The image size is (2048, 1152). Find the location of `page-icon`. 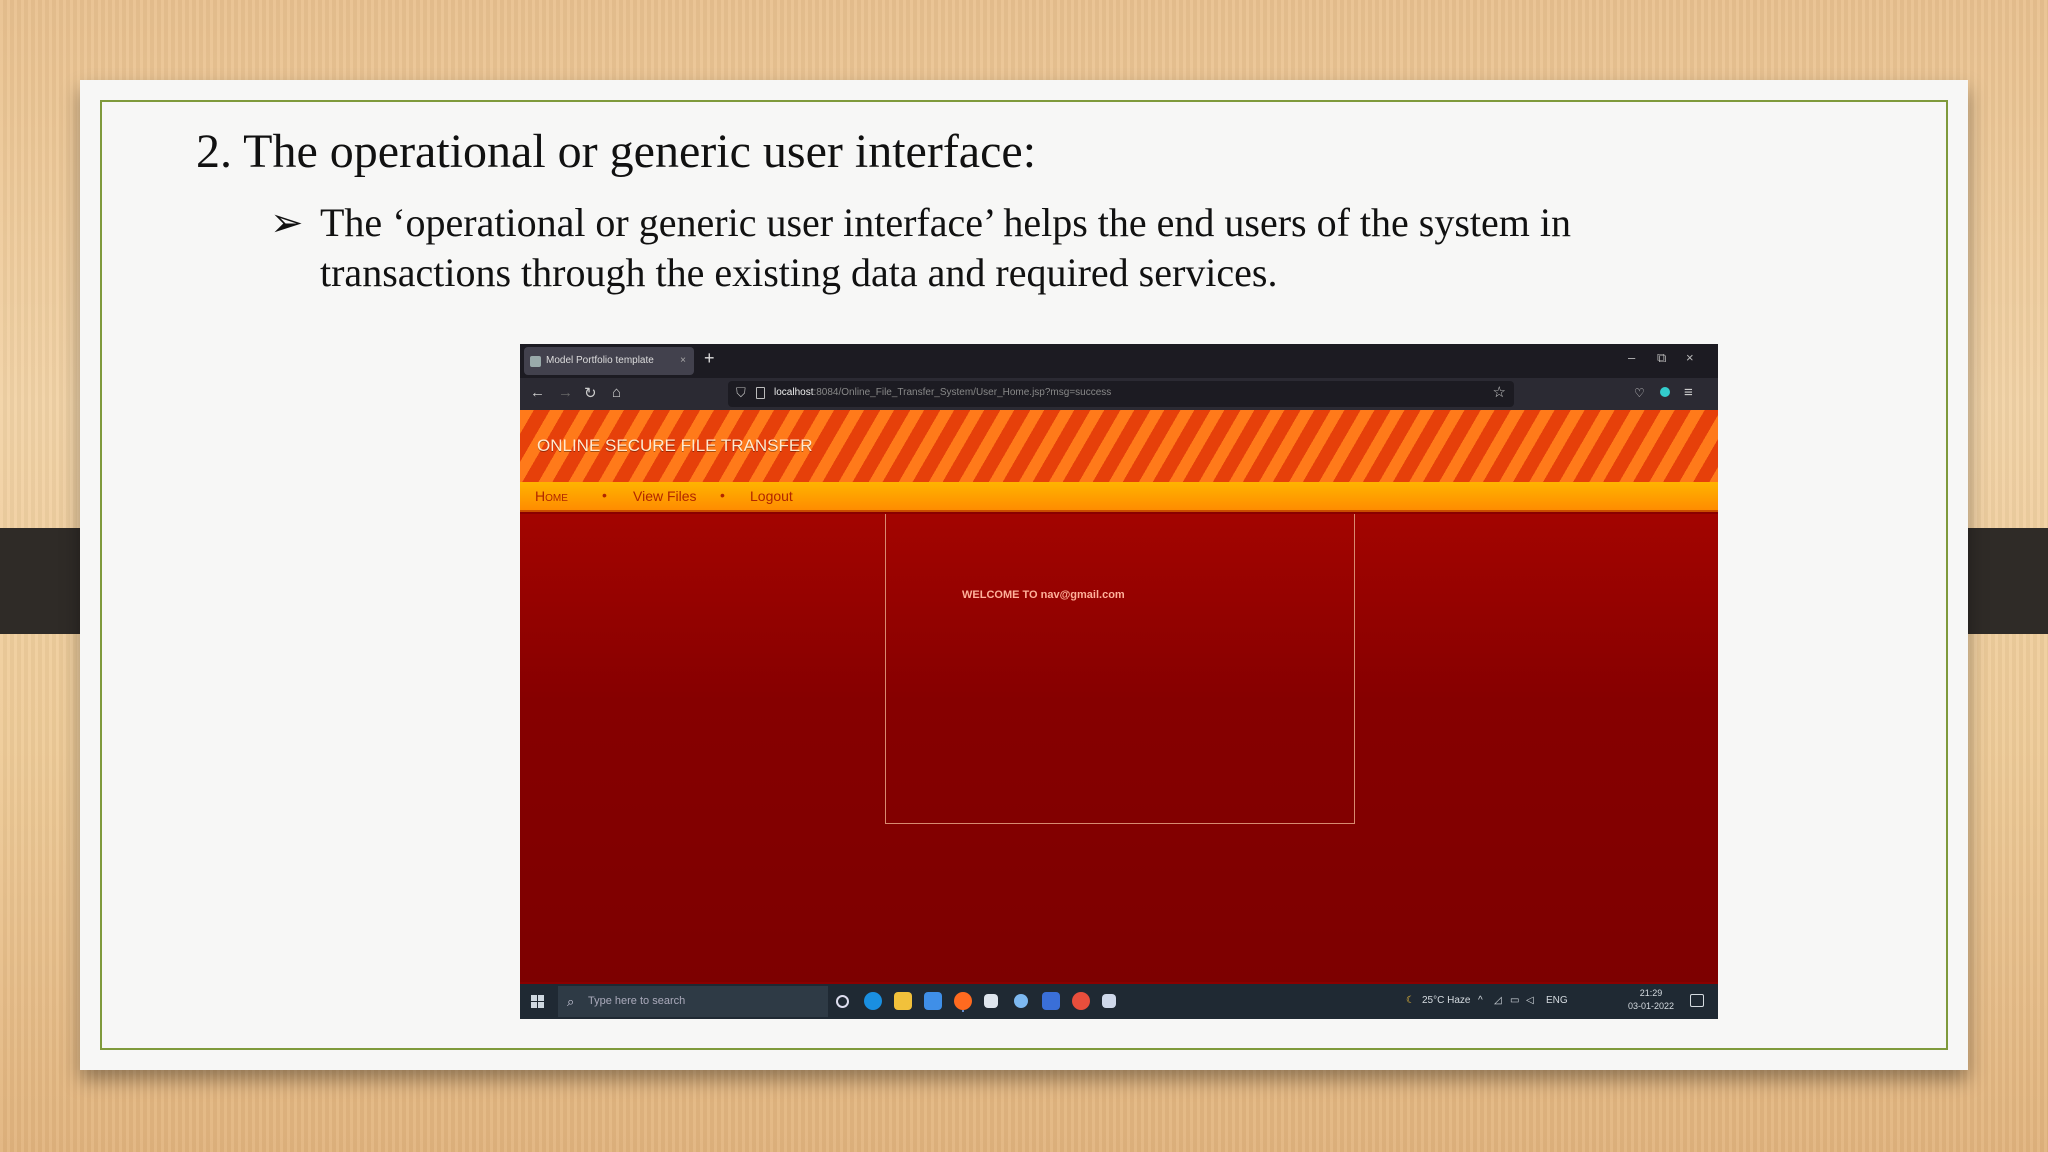

page-icon is located at coordinates (760, 393).